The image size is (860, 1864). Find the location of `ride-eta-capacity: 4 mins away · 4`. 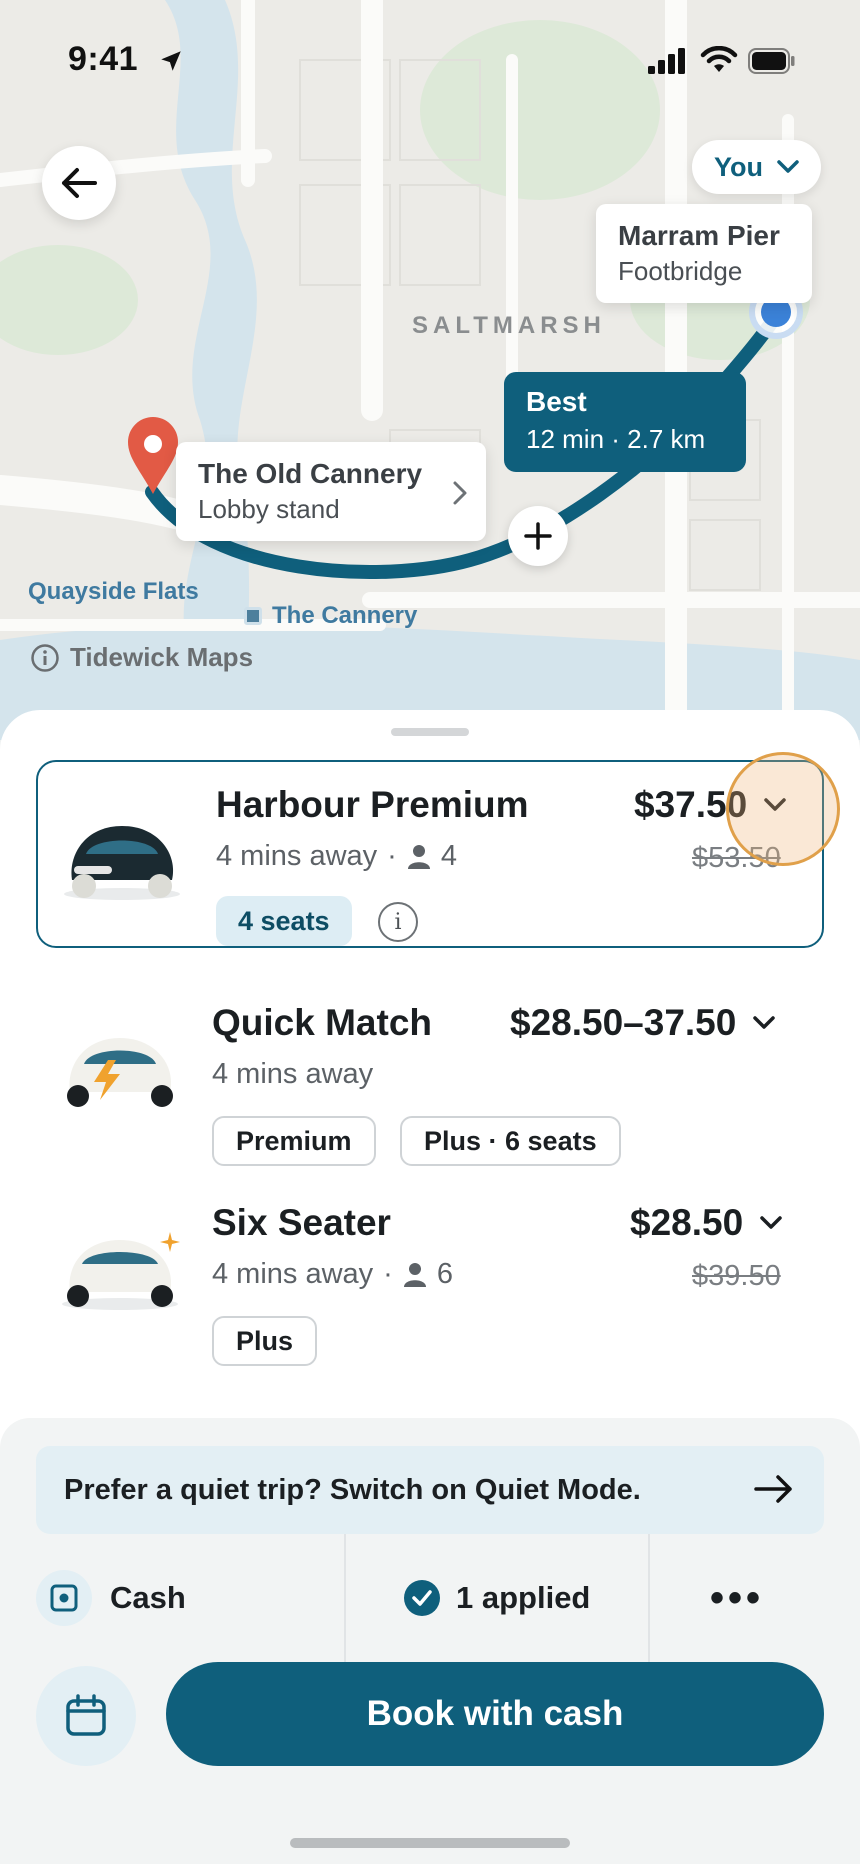

ride-eta-capacity: 4 mins away · 4 is located at coordinates (336, 856).